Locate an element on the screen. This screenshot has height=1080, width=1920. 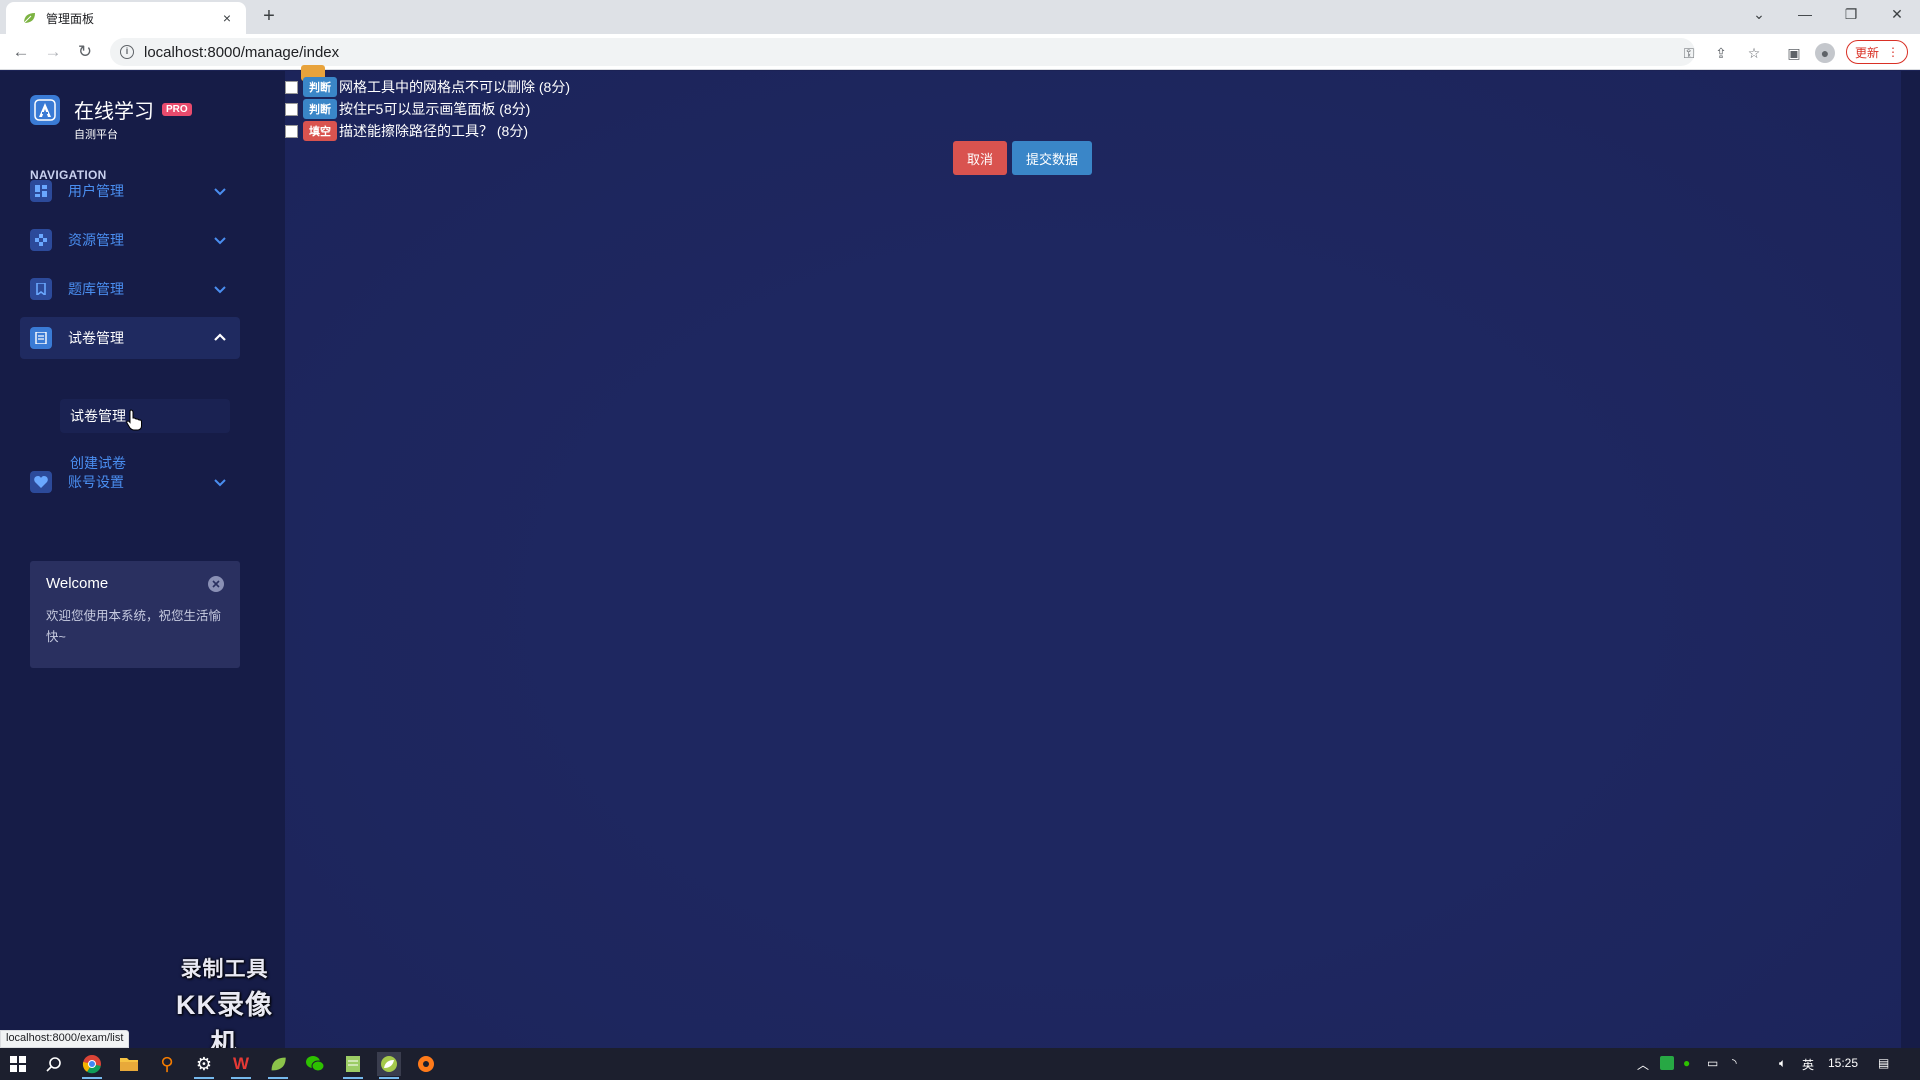
window-close-icon: ✕ is located at coordinates (1897, 15).